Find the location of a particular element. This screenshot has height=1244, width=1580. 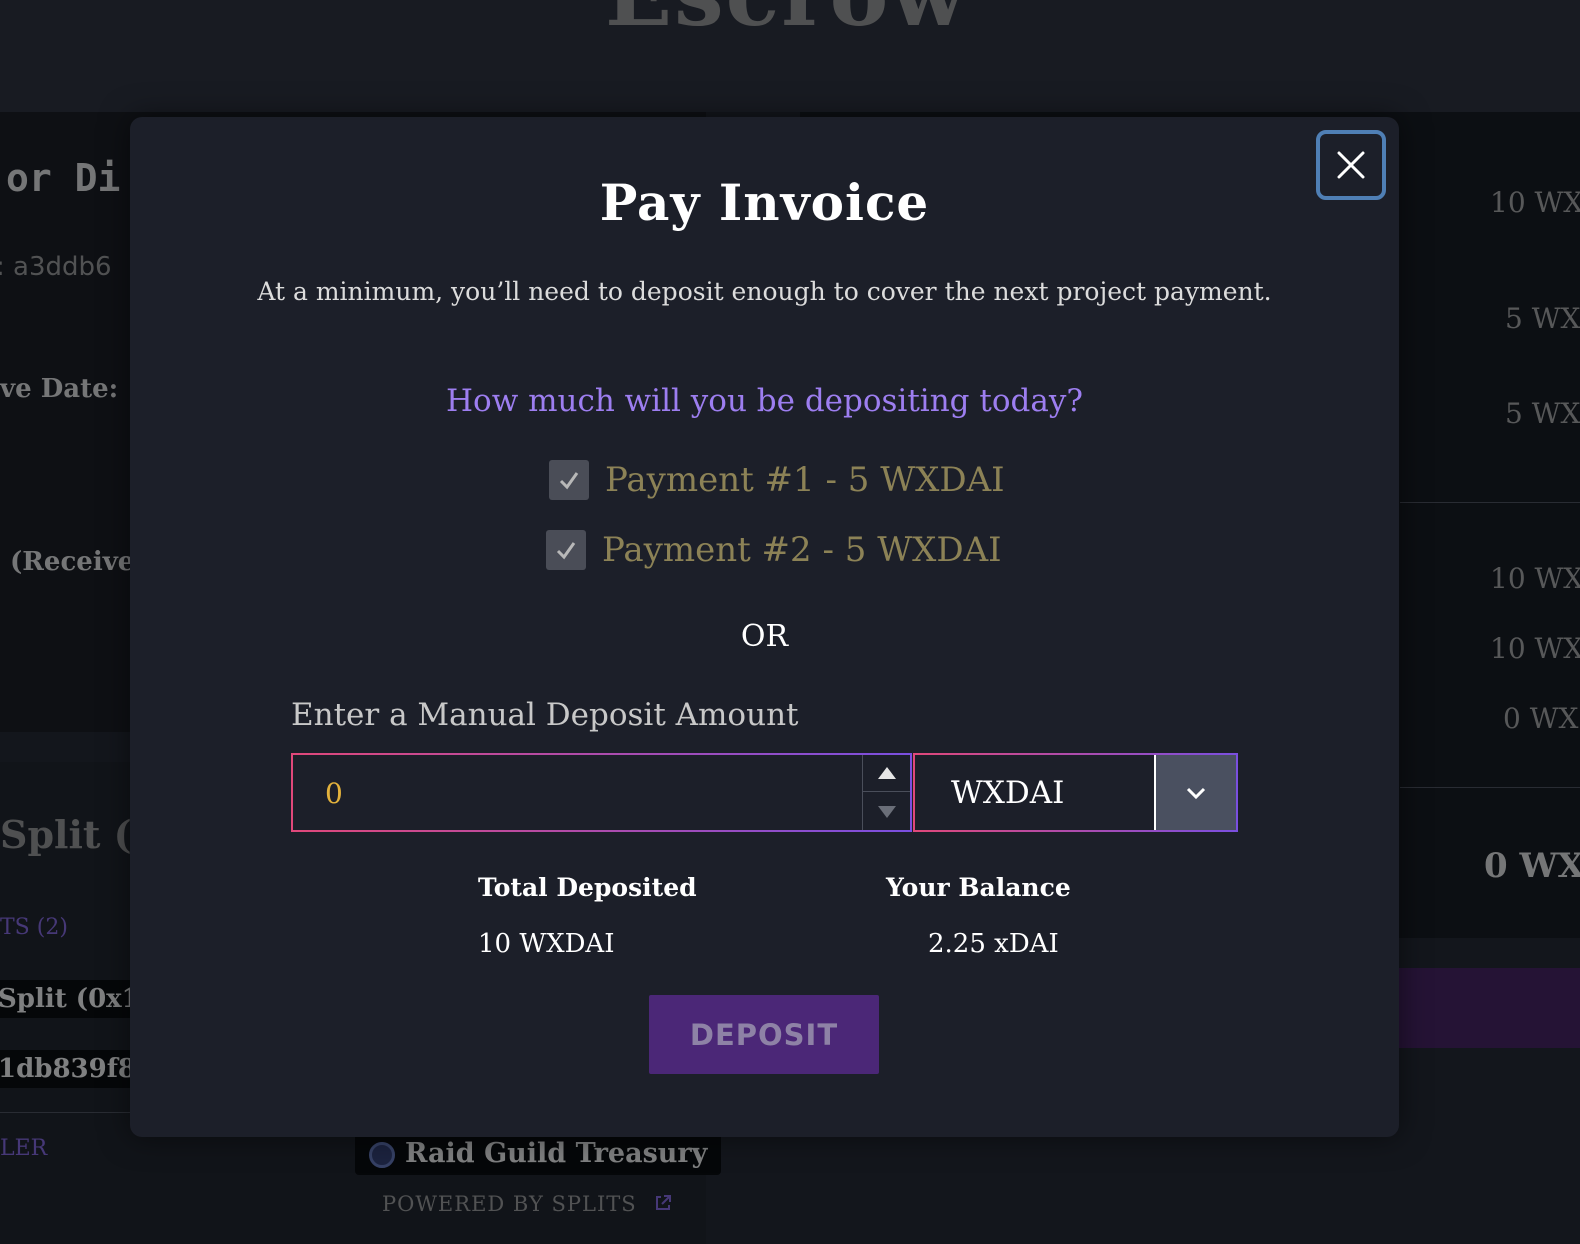

deposit-question: How much will you be depositing today? is located at coordinates (764, 401).